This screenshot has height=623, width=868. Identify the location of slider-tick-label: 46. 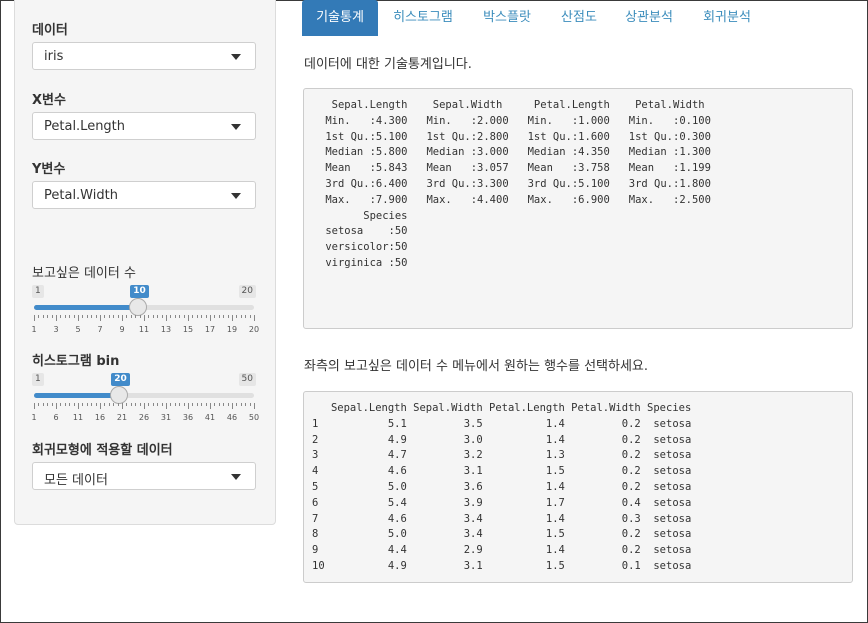
(232, 417).